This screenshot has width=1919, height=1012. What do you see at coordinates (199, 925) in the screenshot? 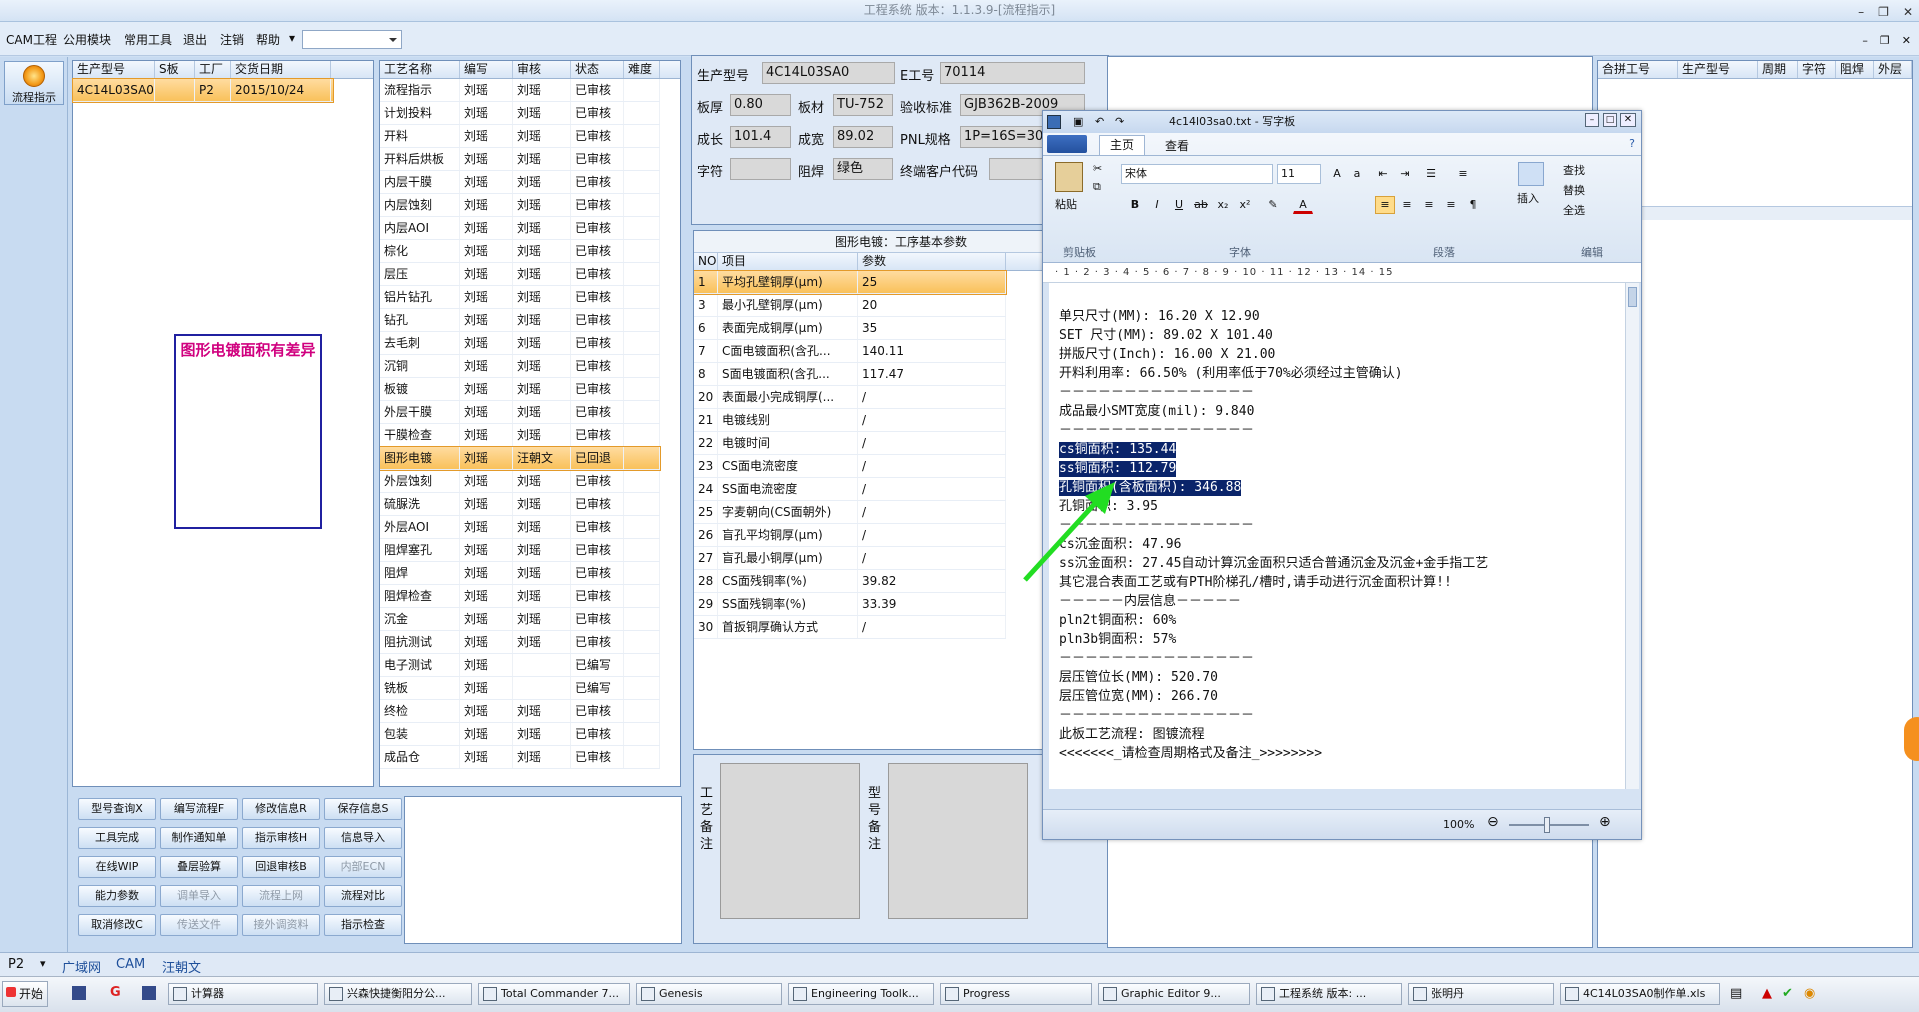
I see `action-button: 传送文件` at bounding box center [199, 925].